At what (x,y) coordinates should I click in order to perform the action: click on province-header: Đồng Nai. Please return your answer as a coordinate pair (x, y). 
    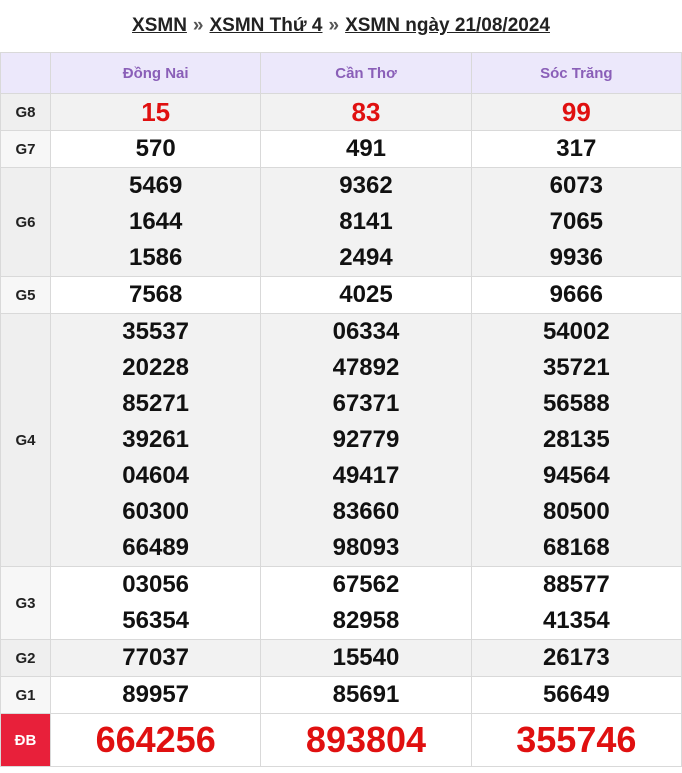
    Looking at the image, I should click on (155, 73).